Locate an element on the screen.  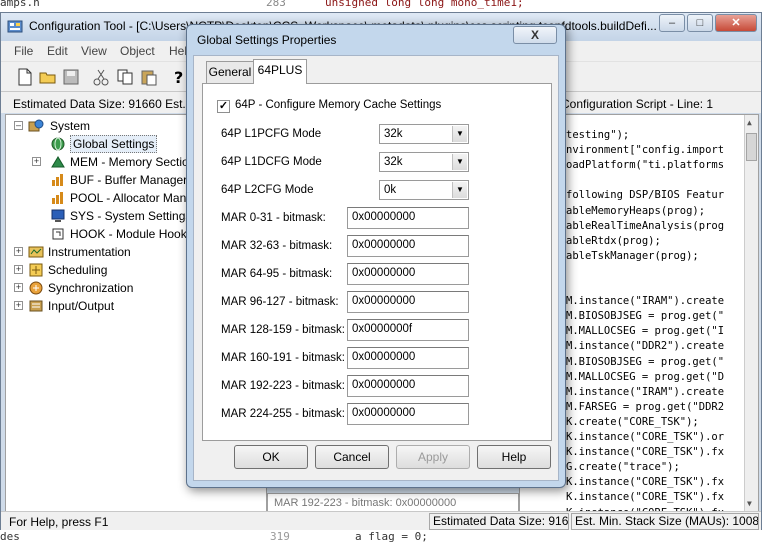
scroll-up-icon: ▲ is located at coordinates (749, 122).